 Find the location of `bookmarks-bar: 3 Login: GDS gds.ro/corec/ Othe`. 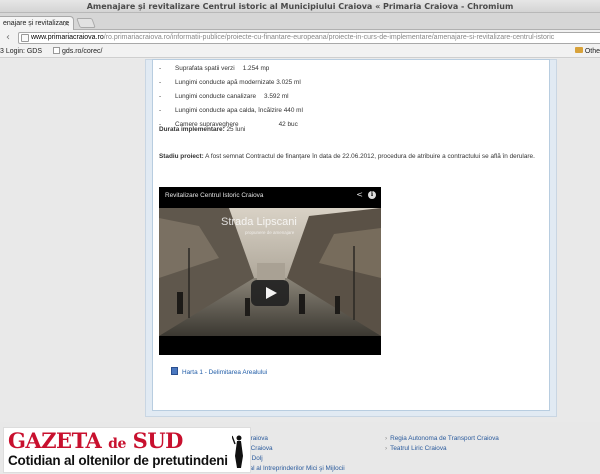

bookmarks-bar: 3 Login: GDS gds.ro/corec/ Othe is located at coordinates (300, 52).